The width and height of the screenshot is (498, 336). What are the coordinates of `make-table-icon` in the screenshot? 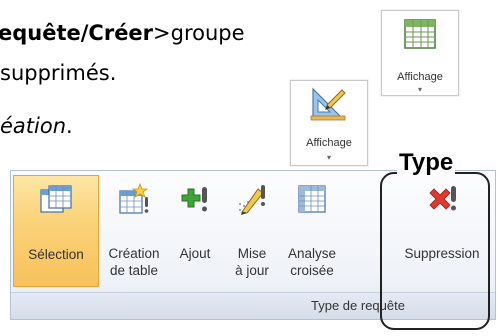 It's located at (134, 198).